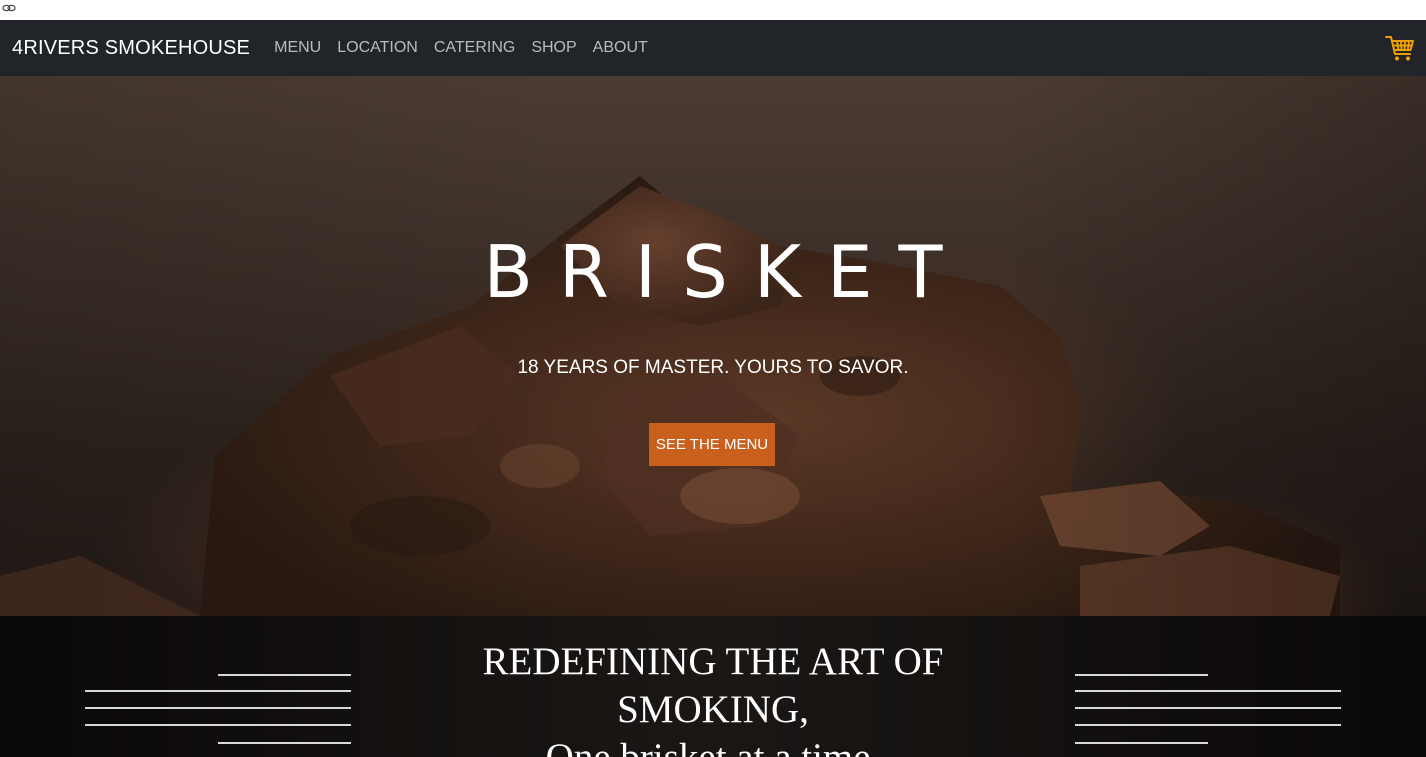  I want to click on broken-image-icon, so click(9, 8).